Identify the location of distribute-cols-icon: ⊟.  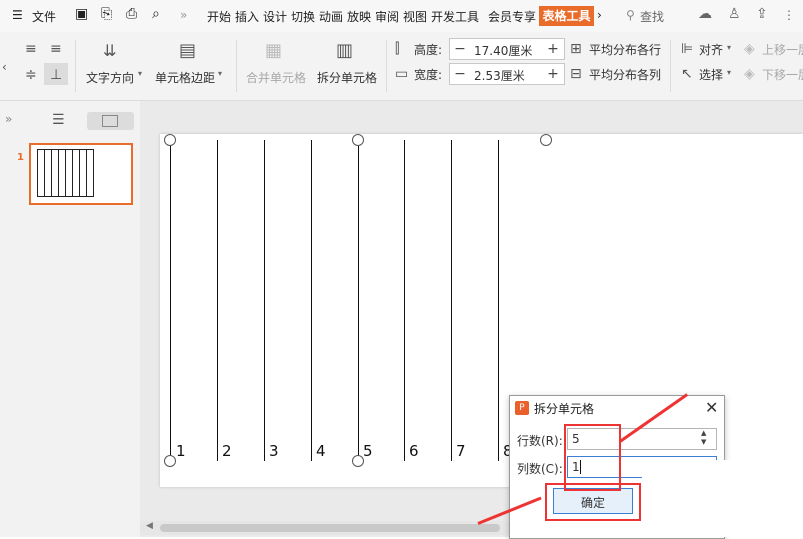
(576, 74).